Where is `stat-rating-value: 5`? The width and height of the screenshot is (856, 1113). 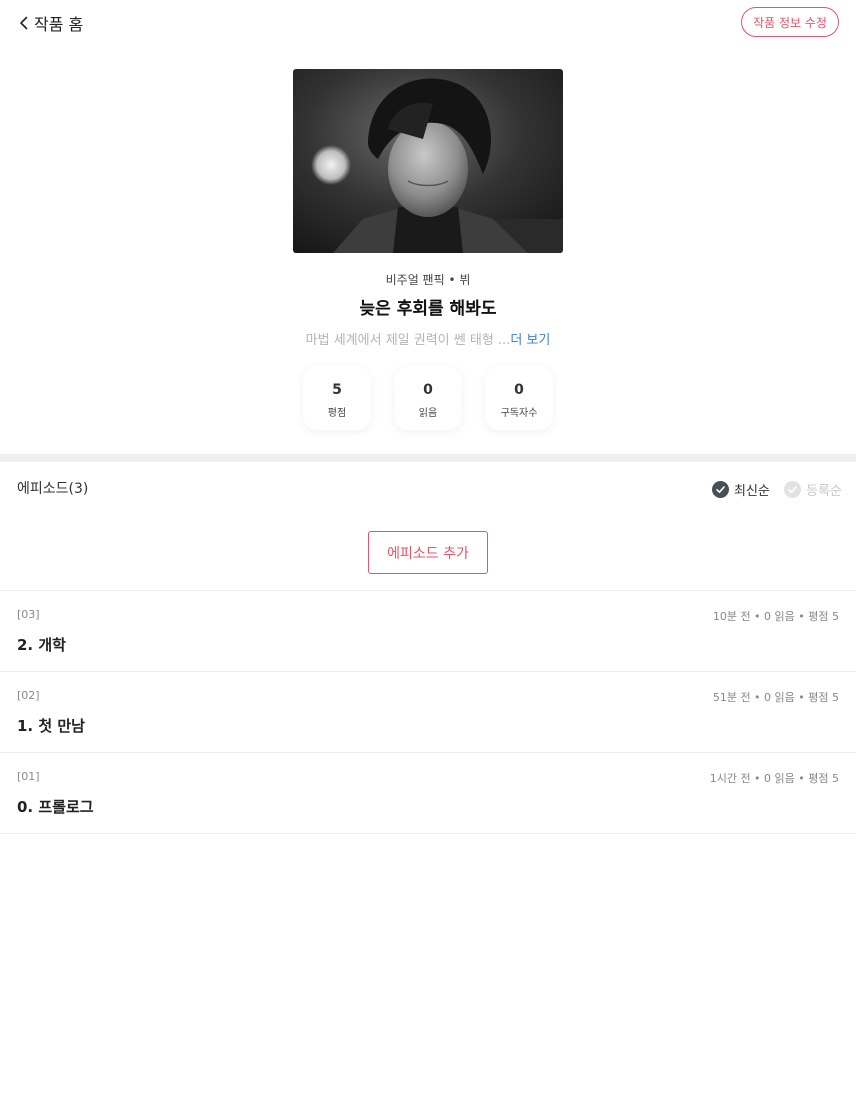
stat-rating-value: 5 is located at coordinates (337, 390).